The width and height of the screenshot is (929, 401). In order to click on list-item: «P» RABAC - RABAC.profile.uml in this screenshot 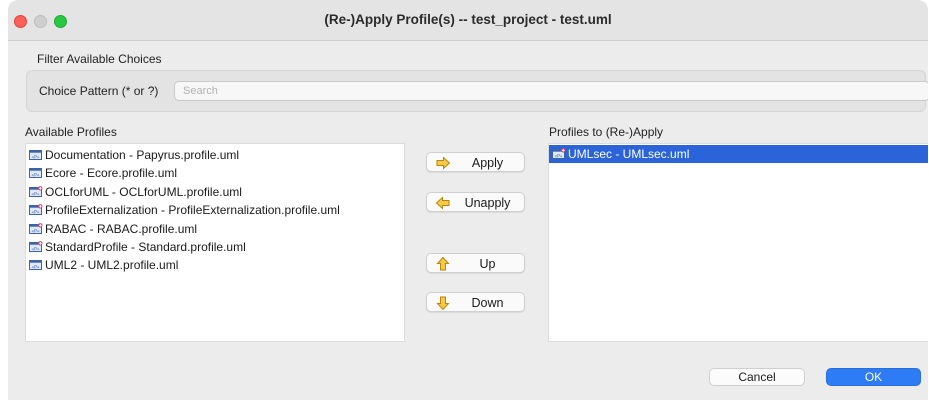, I will do `click(215, 229)`.